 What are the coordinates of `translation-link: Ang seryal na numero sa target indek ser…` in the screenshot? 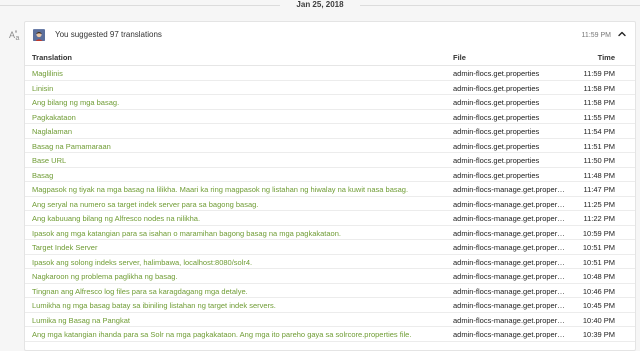 It's located at (239, 204).